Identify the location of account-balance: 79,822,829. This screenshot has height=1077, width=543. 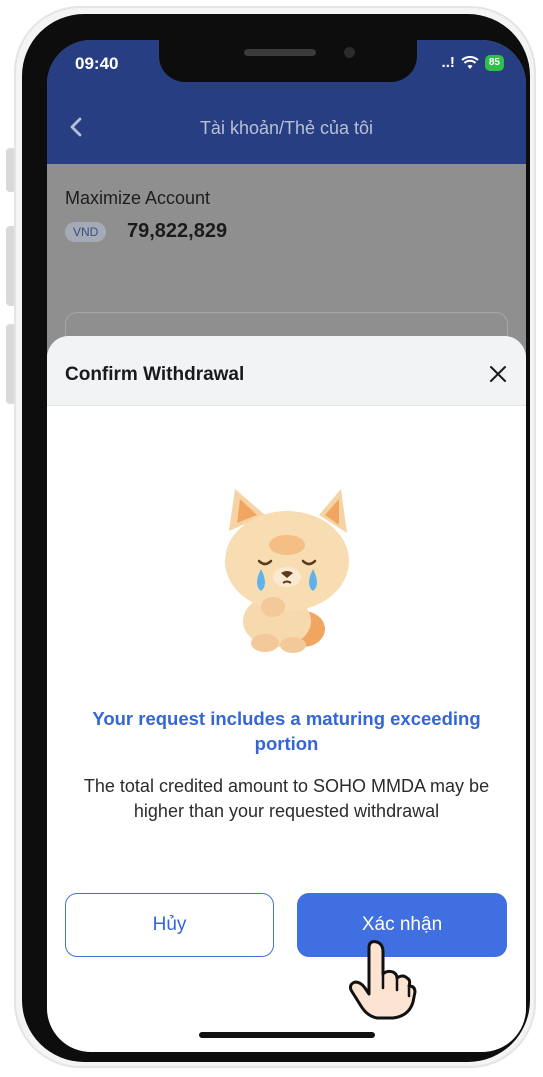
(177, 231).